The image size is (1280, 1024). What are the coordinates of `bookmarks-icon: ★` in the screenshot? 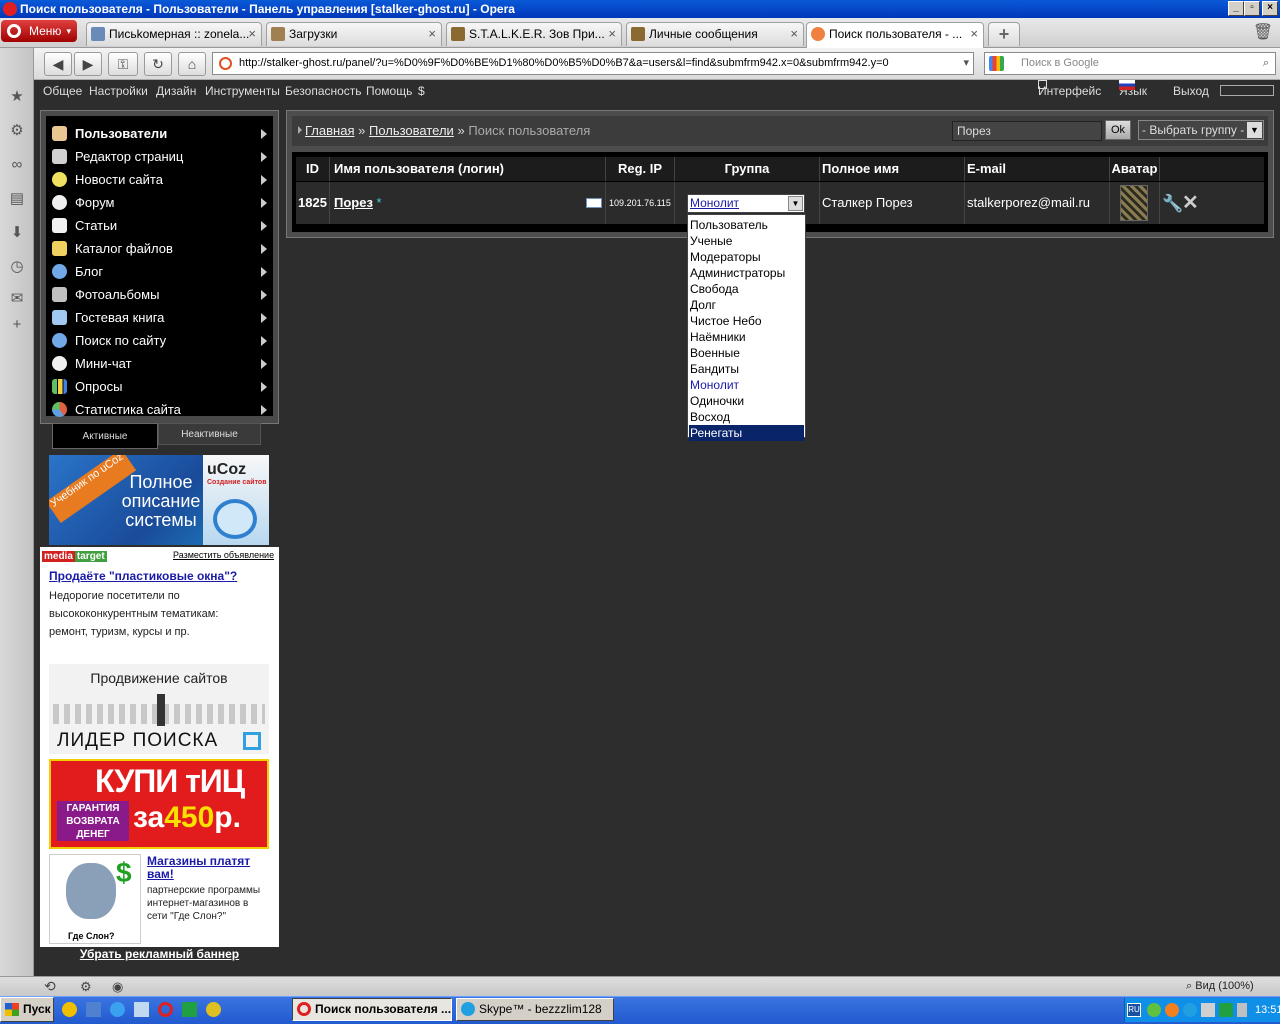 It's located at (17, 97).